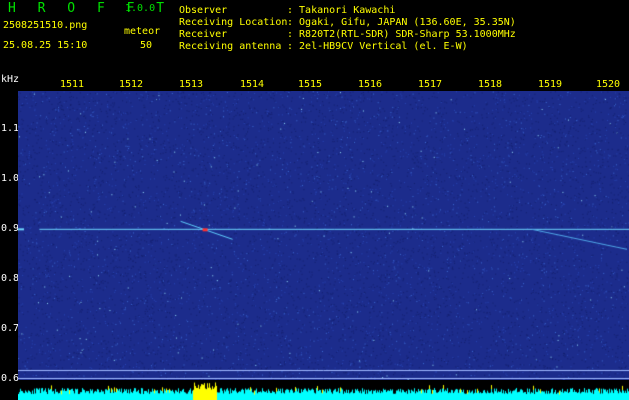 Image resolution: width=629 pixels, height=400 pixels. Describe the element at coordinates (323, 390) in the screenshot. I see `power-strip` at that location.